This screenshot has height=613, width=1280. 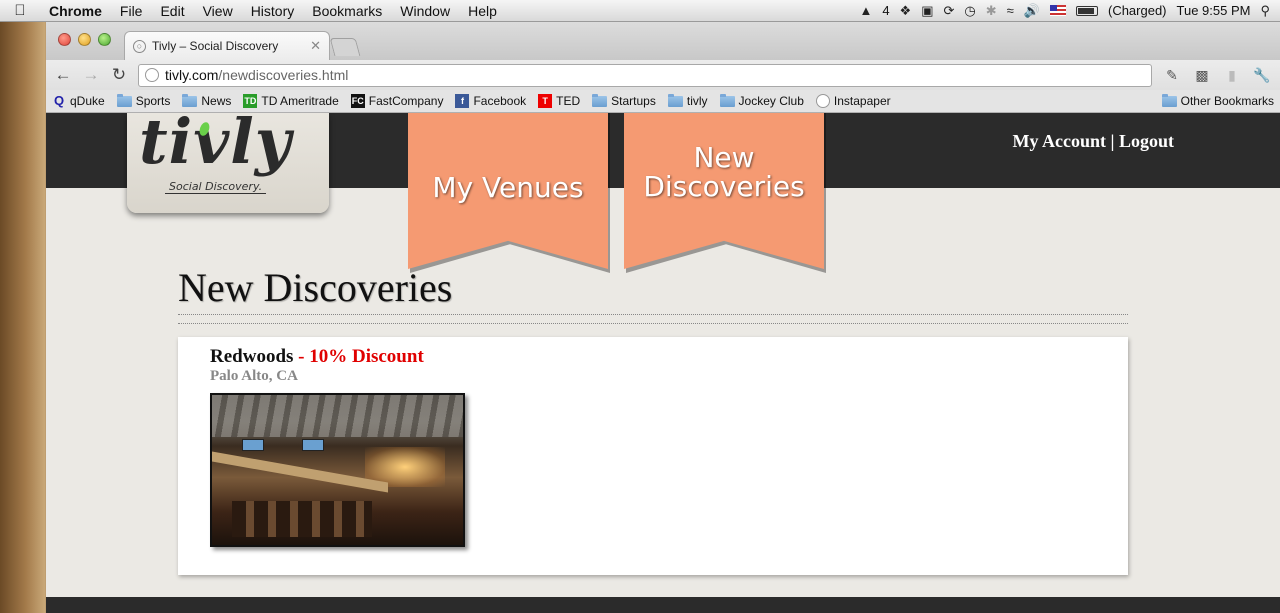 What do you see at coordinates (64, 39) in the screenshot?
I see `close-window-button` at bounding box center [64, 39].